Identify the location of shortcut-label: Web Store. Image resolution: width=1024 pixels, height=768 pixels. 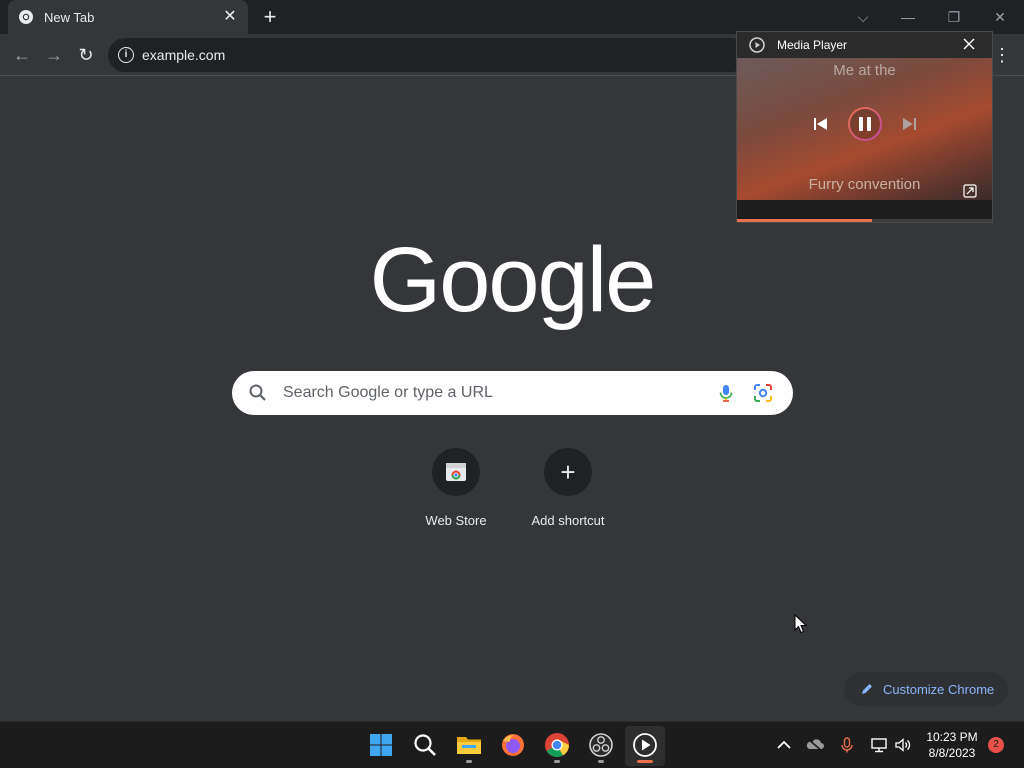
(456, 520).